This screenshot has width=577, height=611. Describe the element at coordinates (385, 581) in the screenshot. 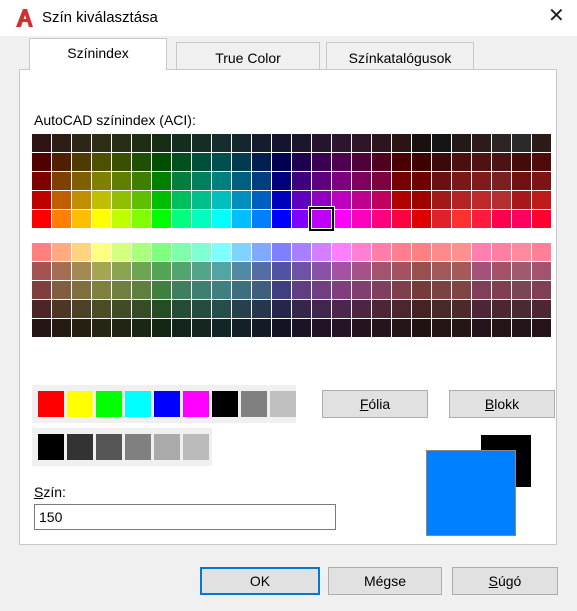

I see `megse-button: Mégse` at that location.